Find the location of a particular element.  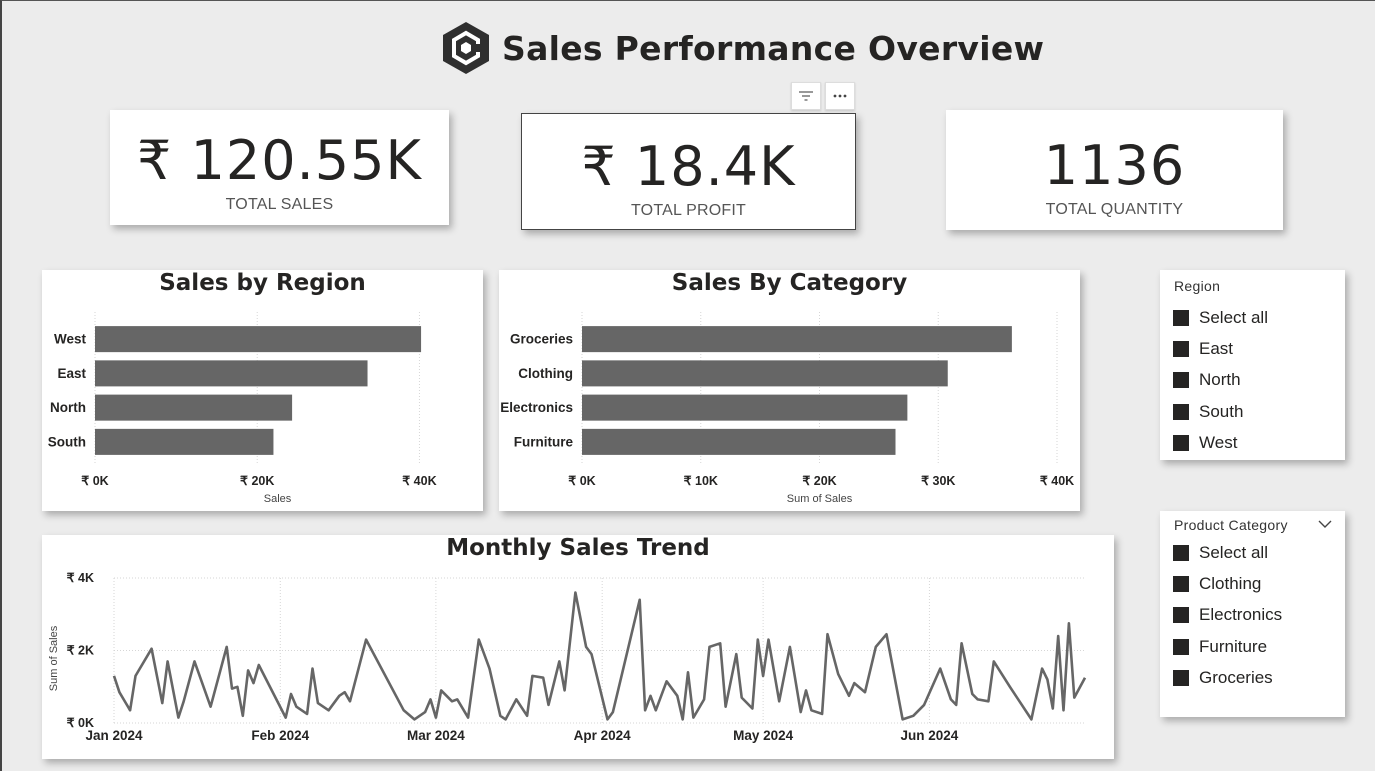

region-item-select-all: Select all is located at coordinates (1220, 317).